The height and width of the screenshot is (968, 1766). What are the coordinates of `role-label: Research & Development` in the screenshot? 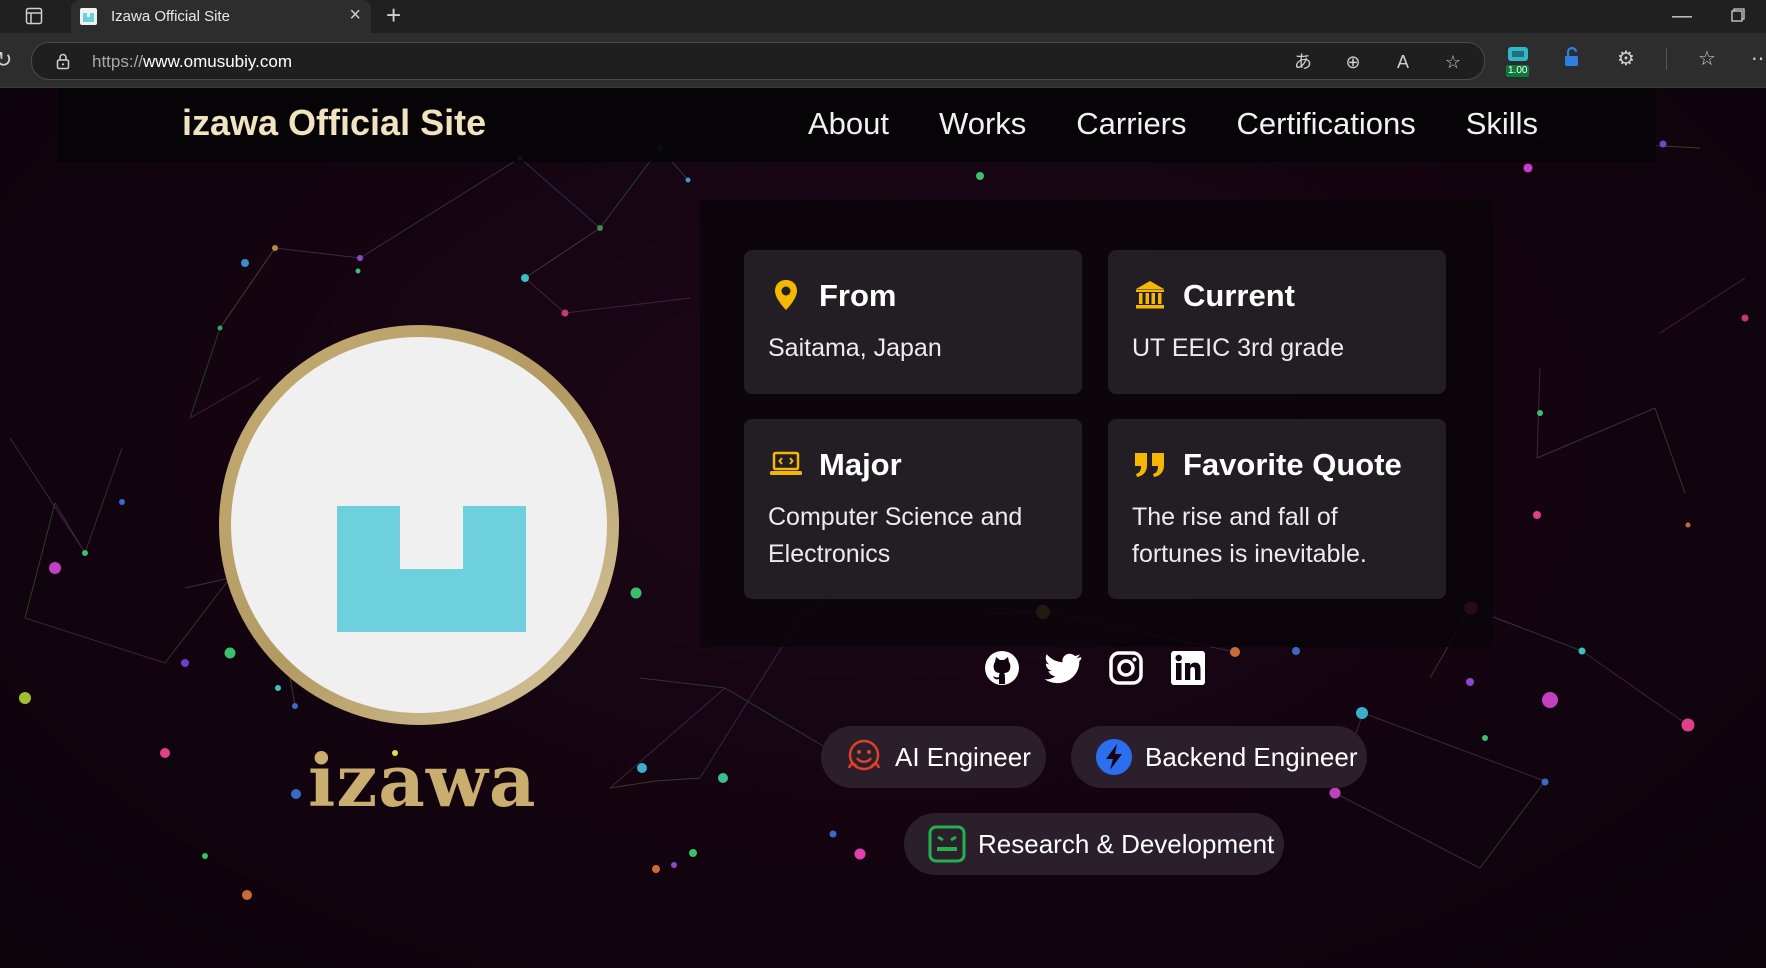 It's located at (1126, 843).